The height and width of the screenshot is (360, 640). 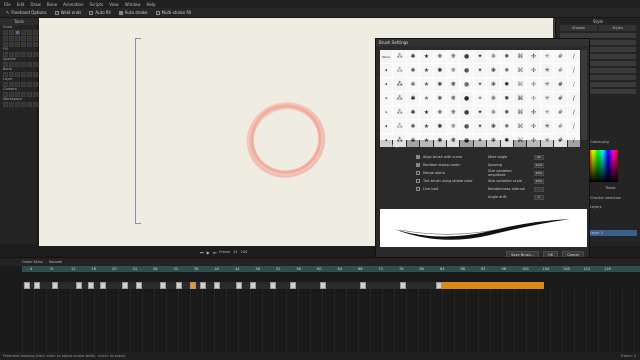 I want to click on forward-icon: ⏭, so click(x=215, y=252).